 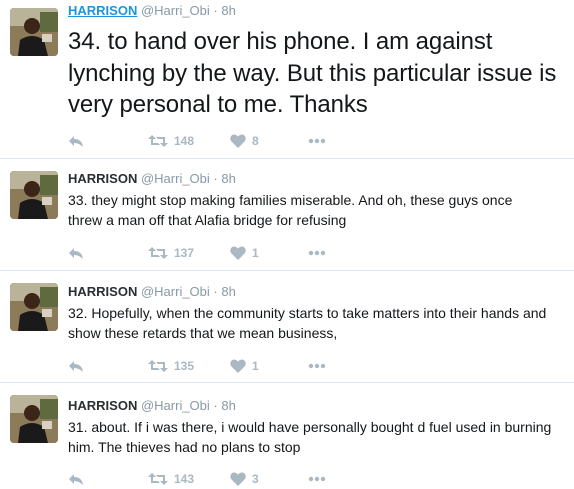 I want to click on tweet-actions: 135 1, so click(x=218, y=366).